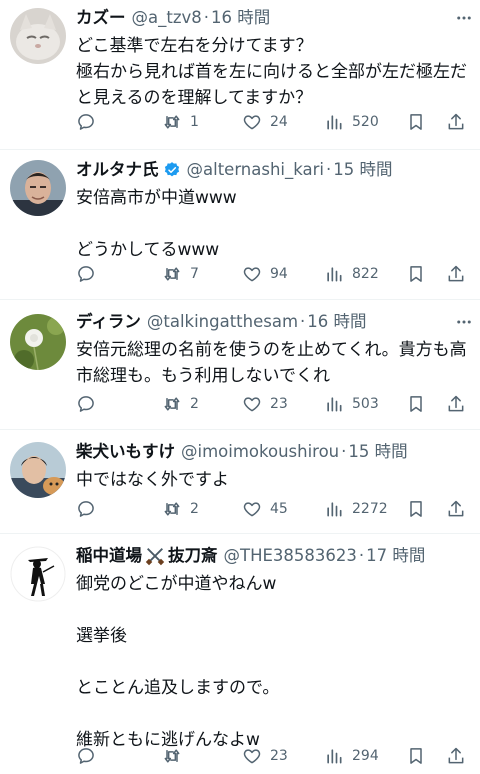 The width and height of the screenshot is (480, 774). I want to click on user-handle: @a_tzv8, so click(167, 18).